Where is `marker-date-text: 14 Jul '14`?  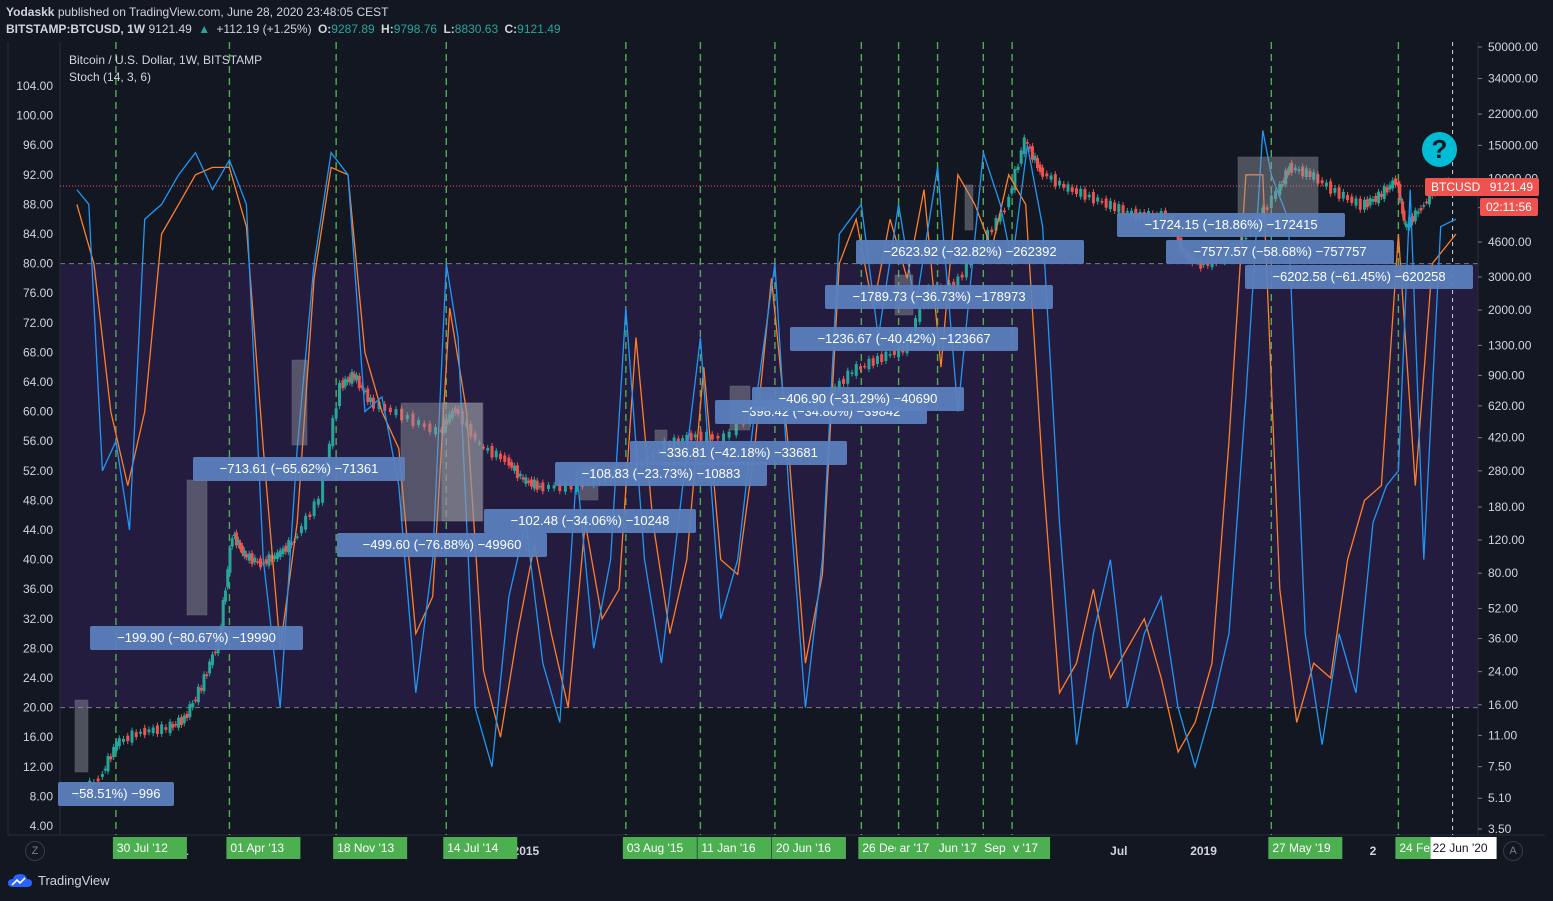
marker-date-text: 14 Jul '14 is located at coordinates (472, 848).